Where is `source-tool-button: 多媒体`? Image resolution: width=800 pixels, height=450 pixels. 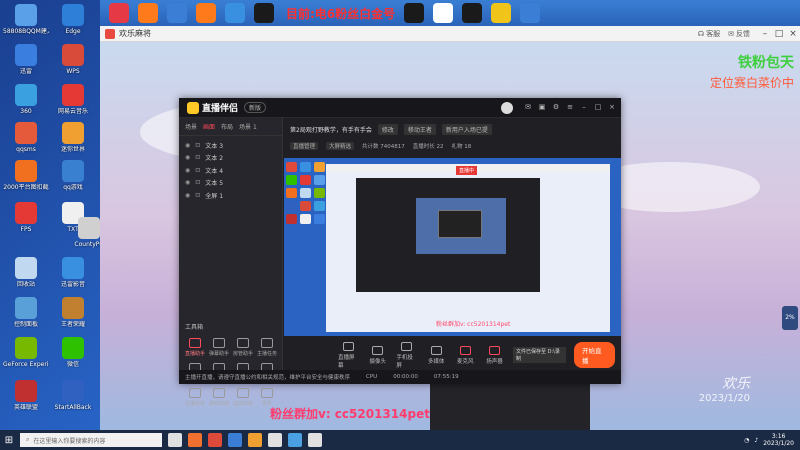 source-tool-button: 多媒体 is located at coordinates (436, 355).